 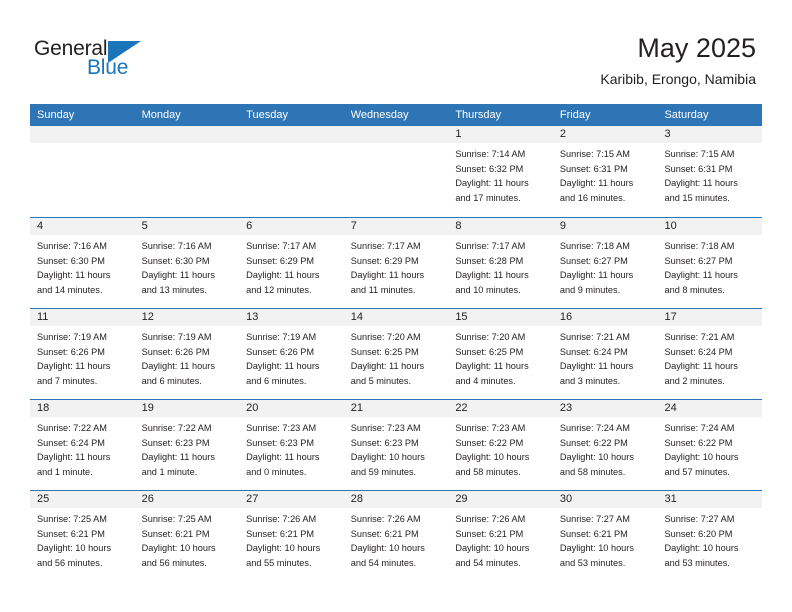 What do you see at coordinates (678, 60) in the screenshot?
I see `title-block: May 2025 Karibib, Erongo, Namibia` at bounding box center [678, 60].